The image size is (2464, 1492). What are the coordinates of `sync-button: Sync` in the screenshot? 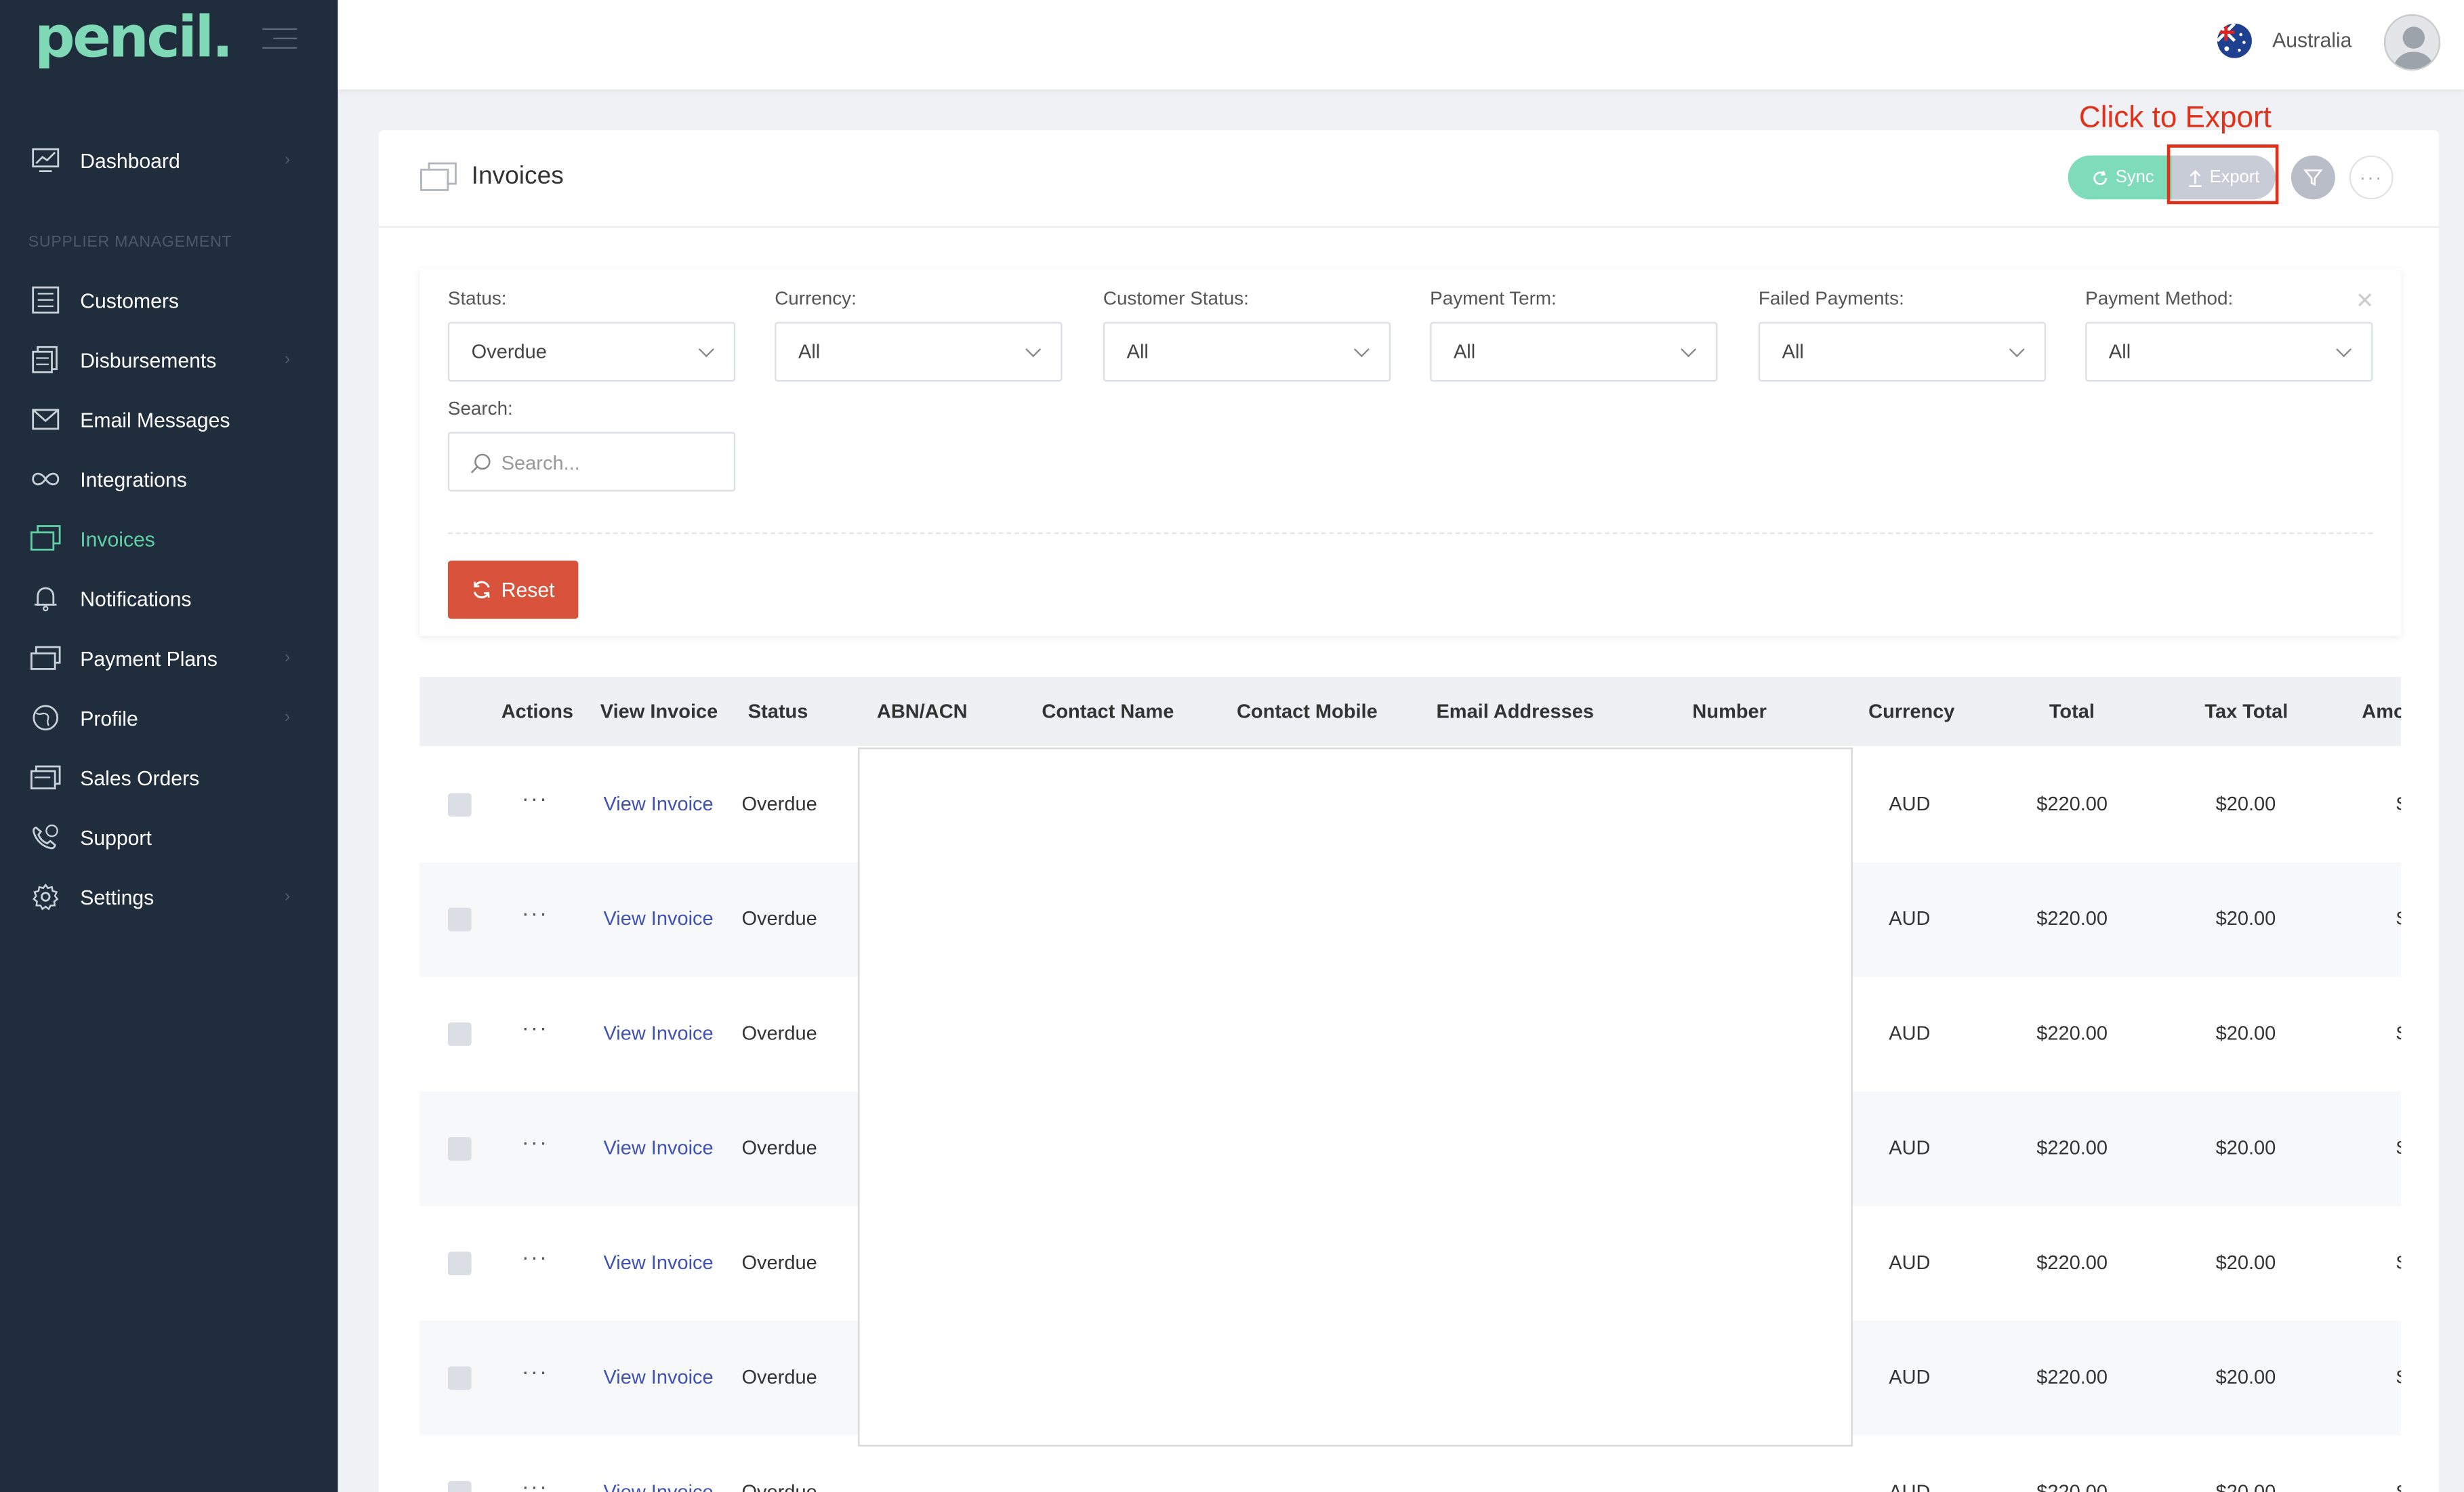 It's located at (2123, 177).